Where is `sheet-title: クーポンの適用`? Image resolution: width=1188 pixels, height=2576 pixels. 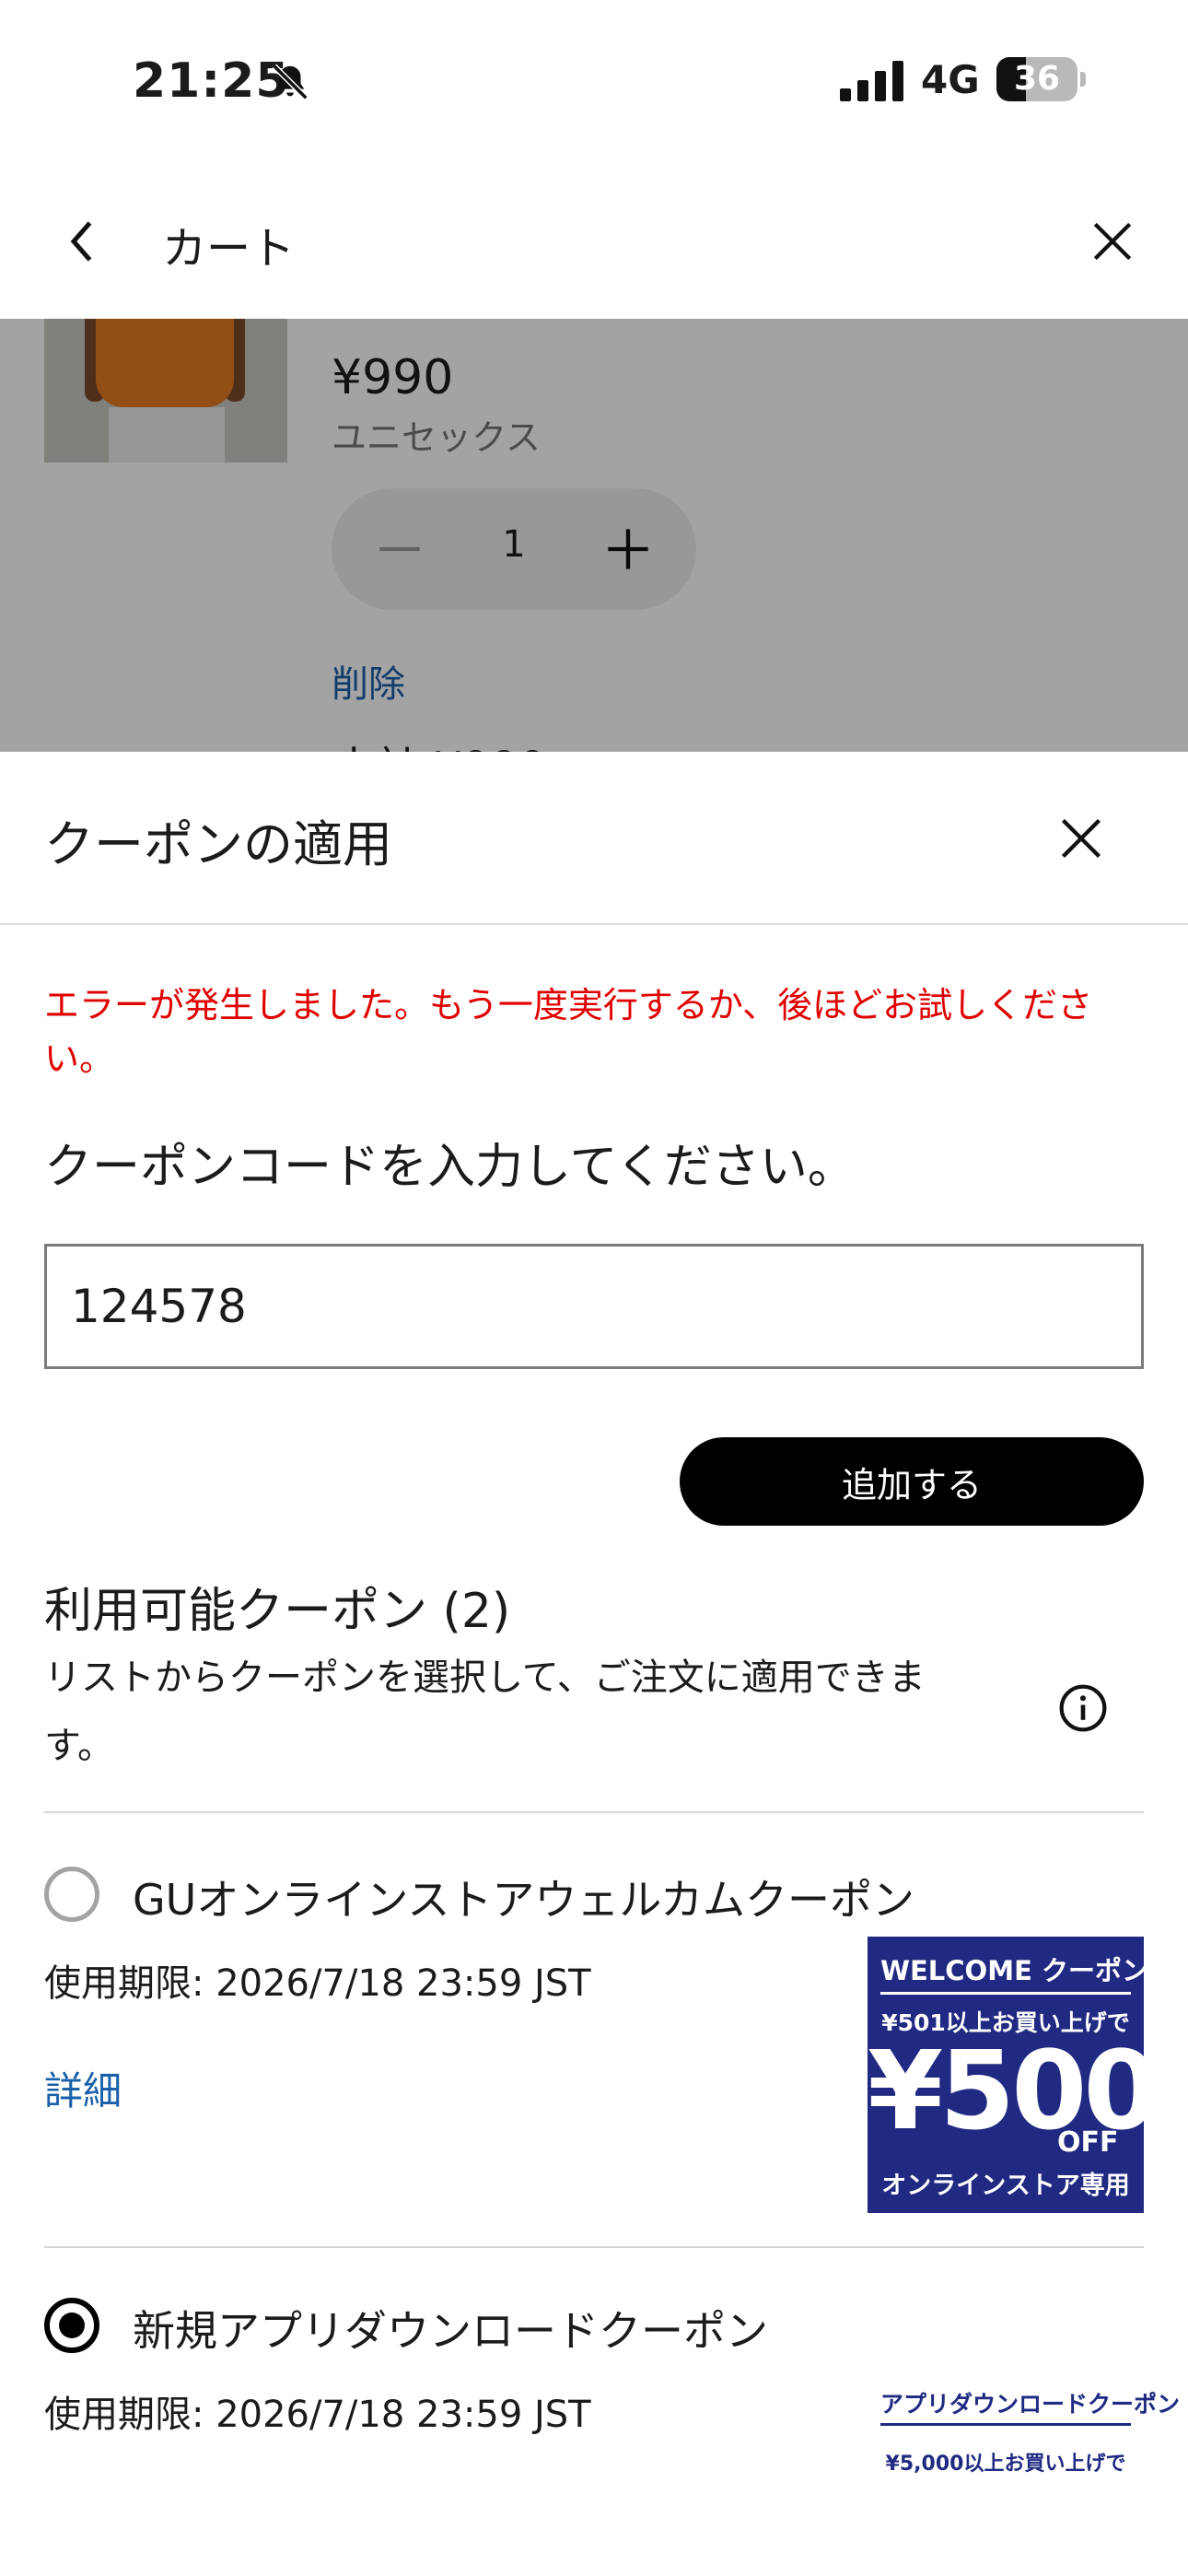 sheet-title: クーポンの適用 is located at coordinates (218, 844).